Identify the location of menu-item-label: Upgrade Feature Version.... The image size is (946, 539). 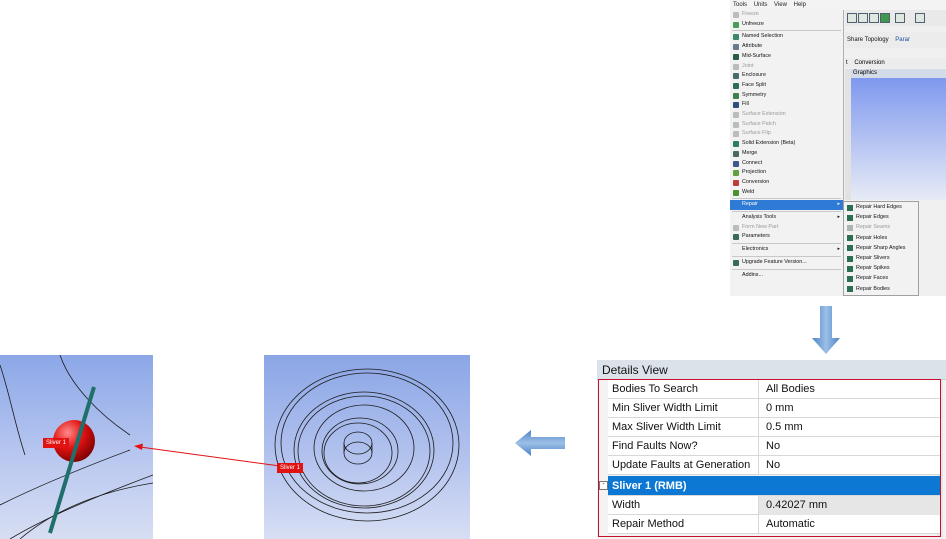
(774, 261).